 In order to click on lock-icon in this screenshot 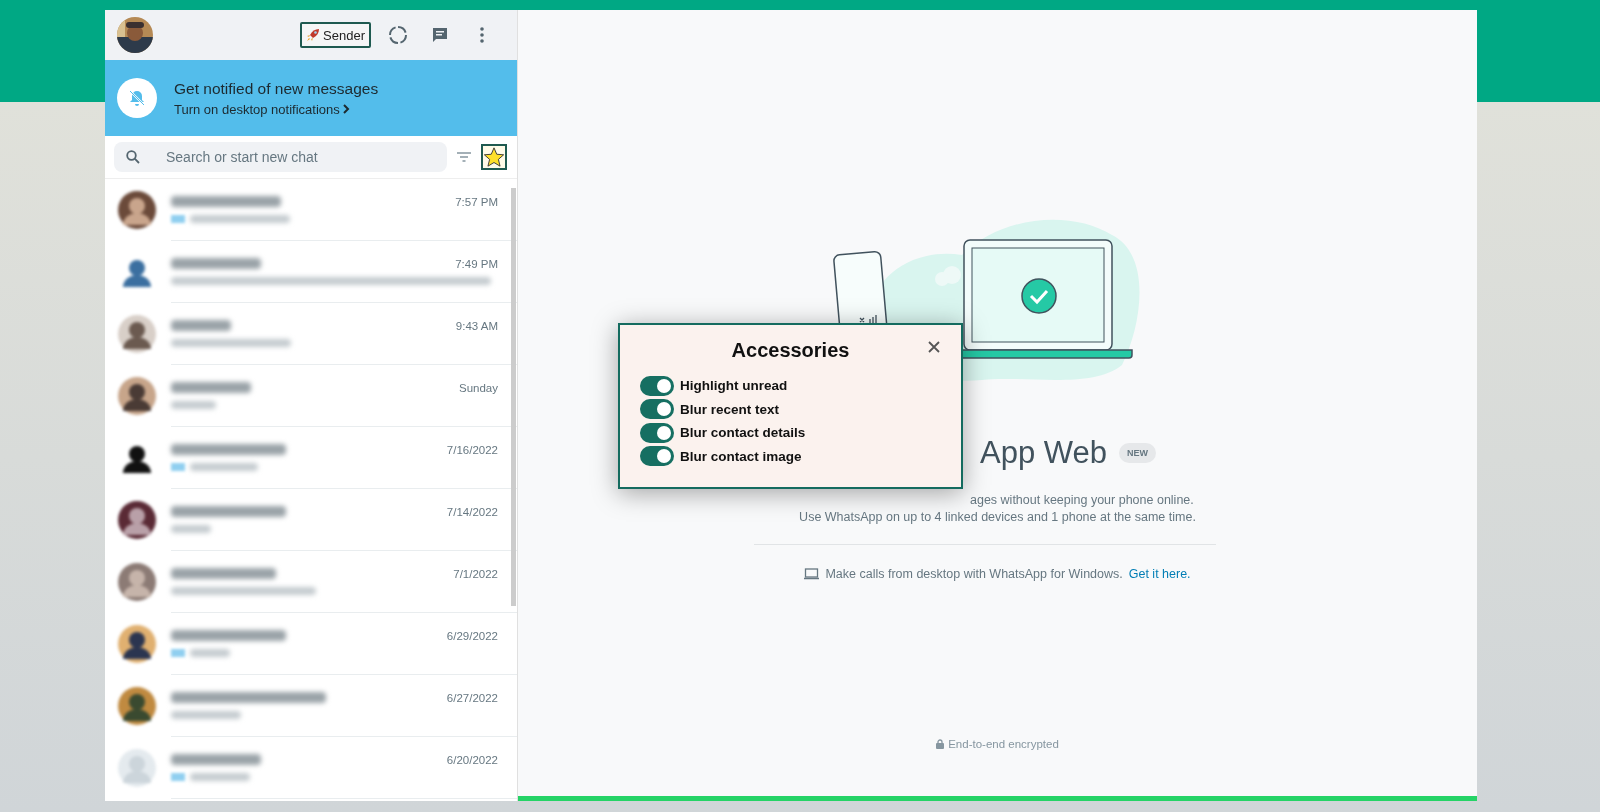, I will do `click(940, 744)`.